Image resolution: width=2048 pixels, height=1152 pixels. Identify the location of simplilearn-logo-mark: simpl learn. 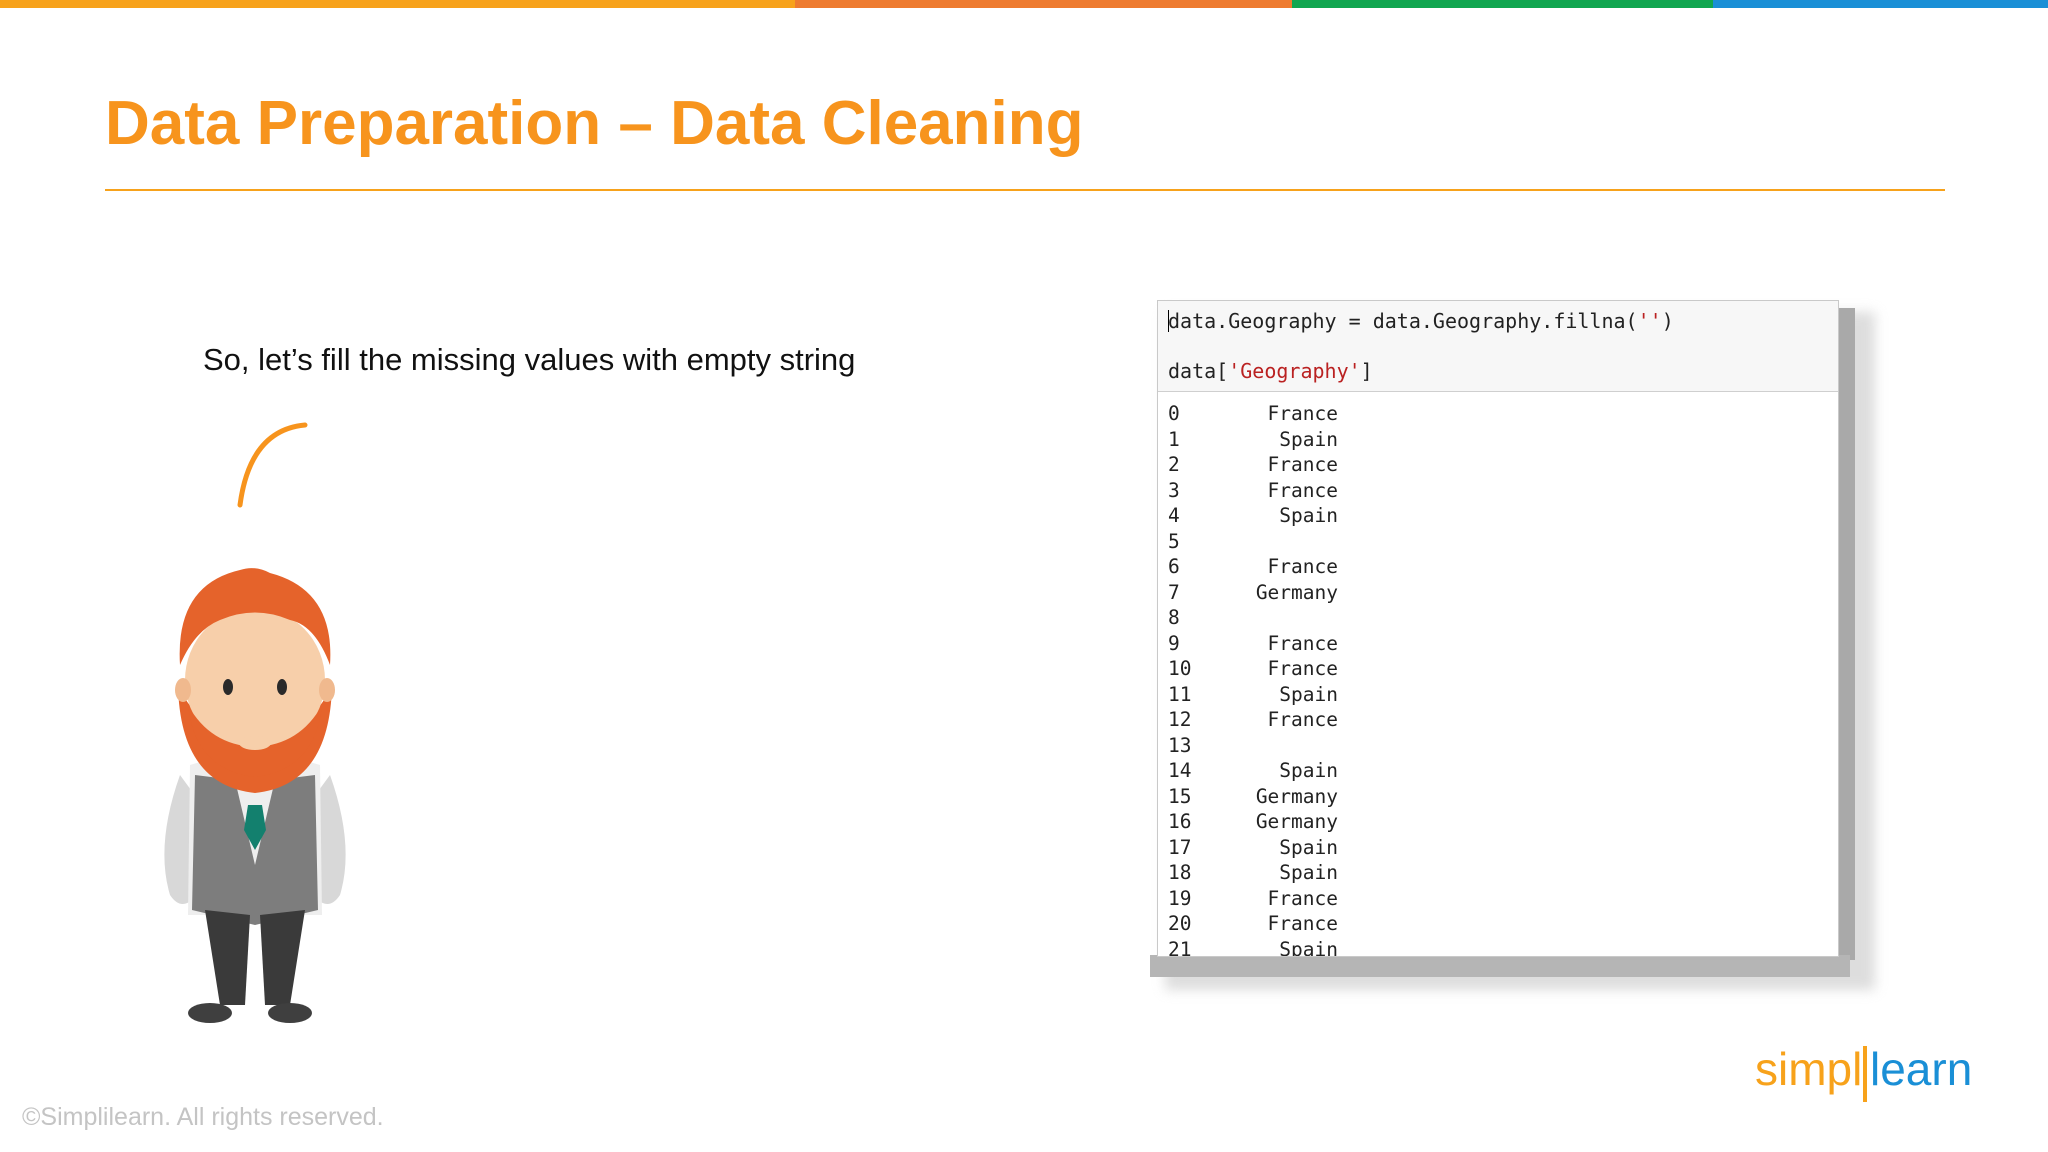
(1863, 1072).